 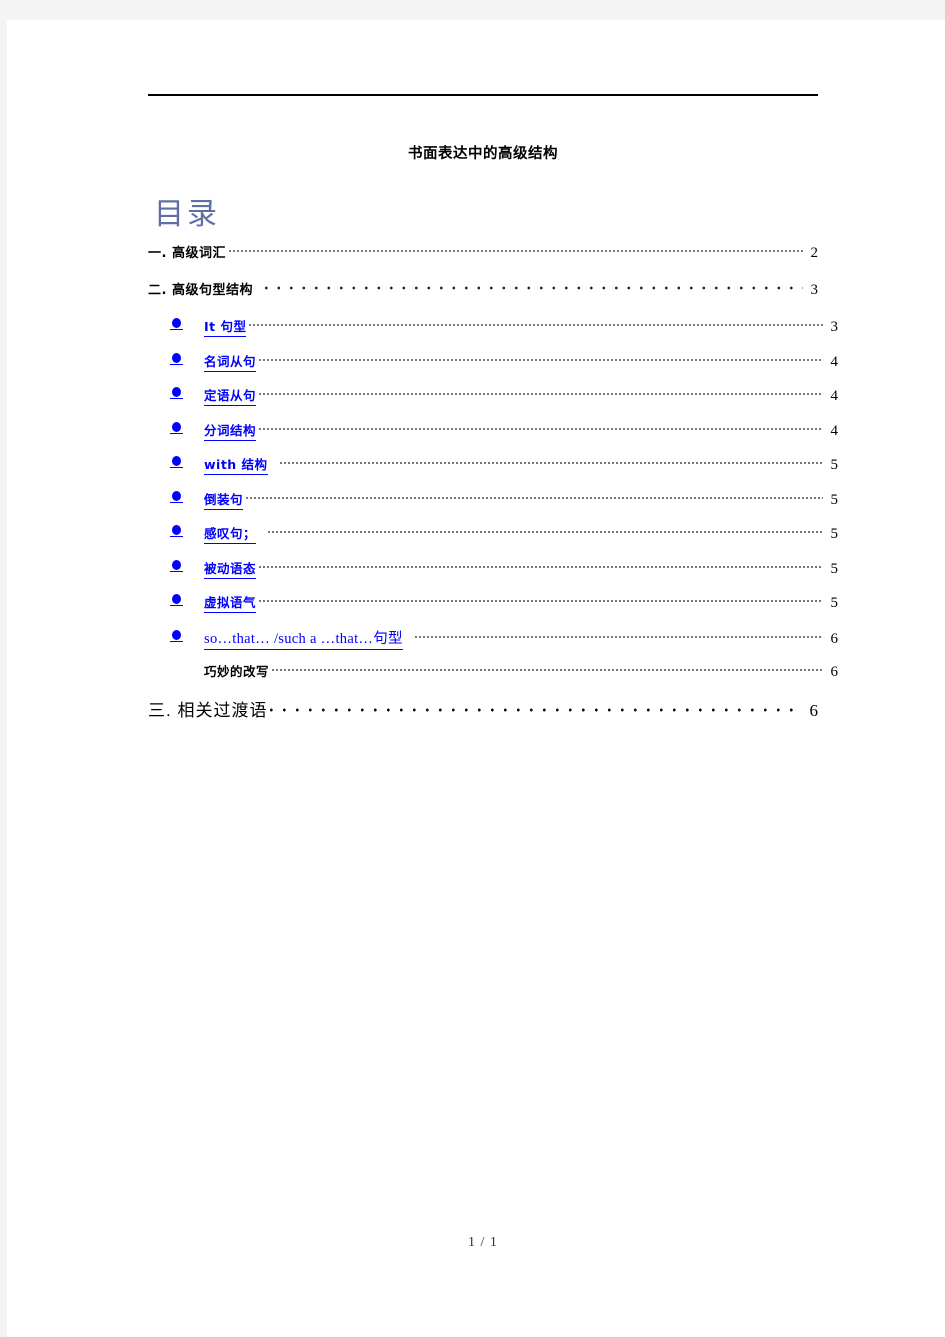 I want to click on toc-entry-level2: 被动语态 5, so click(x=493, y=575).